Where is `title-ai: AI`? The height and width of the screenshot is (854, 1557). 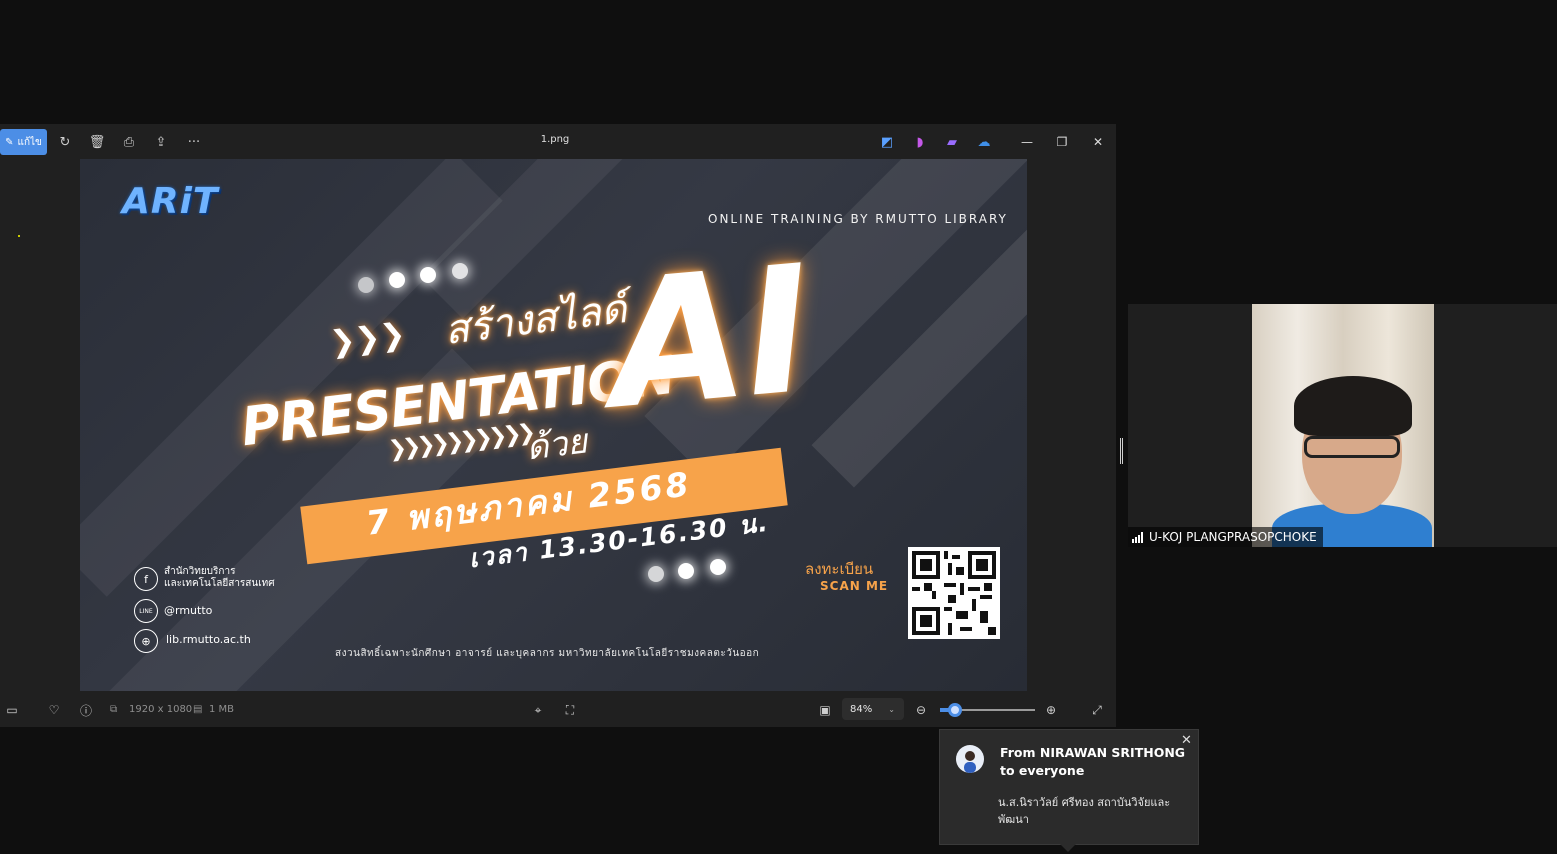
title-ai: AI is located at coordinates (710, 338).